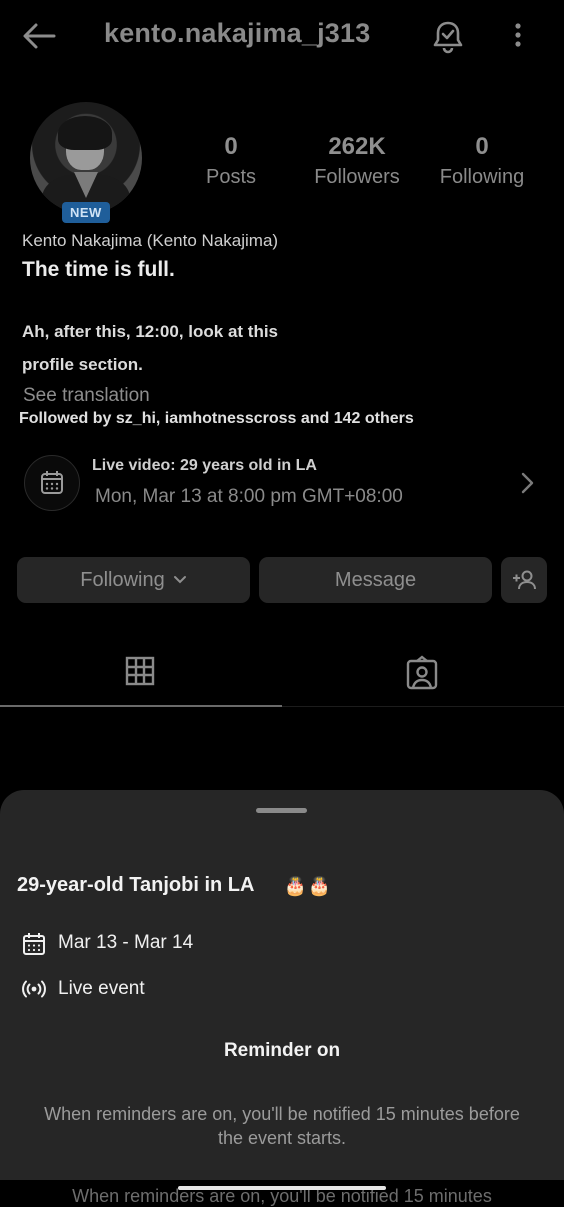  What do you see at coordinates (281, 810) in the screenshot?
I see `sheet-drag-handle` at bounding box center [281, 810].